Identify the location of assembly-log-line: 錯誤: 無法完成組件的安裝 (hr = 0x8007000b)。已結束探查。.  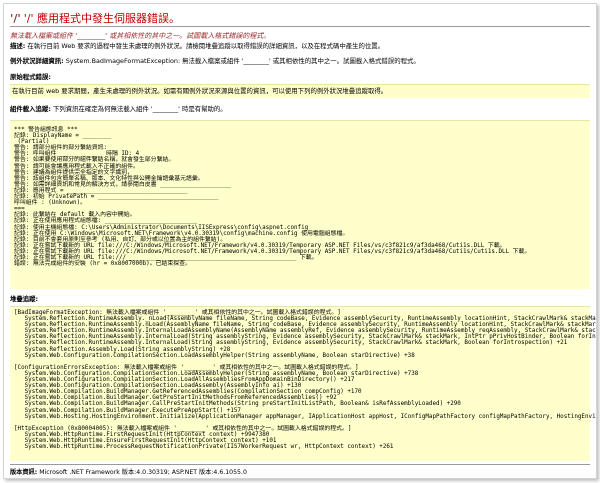
(102, 264).